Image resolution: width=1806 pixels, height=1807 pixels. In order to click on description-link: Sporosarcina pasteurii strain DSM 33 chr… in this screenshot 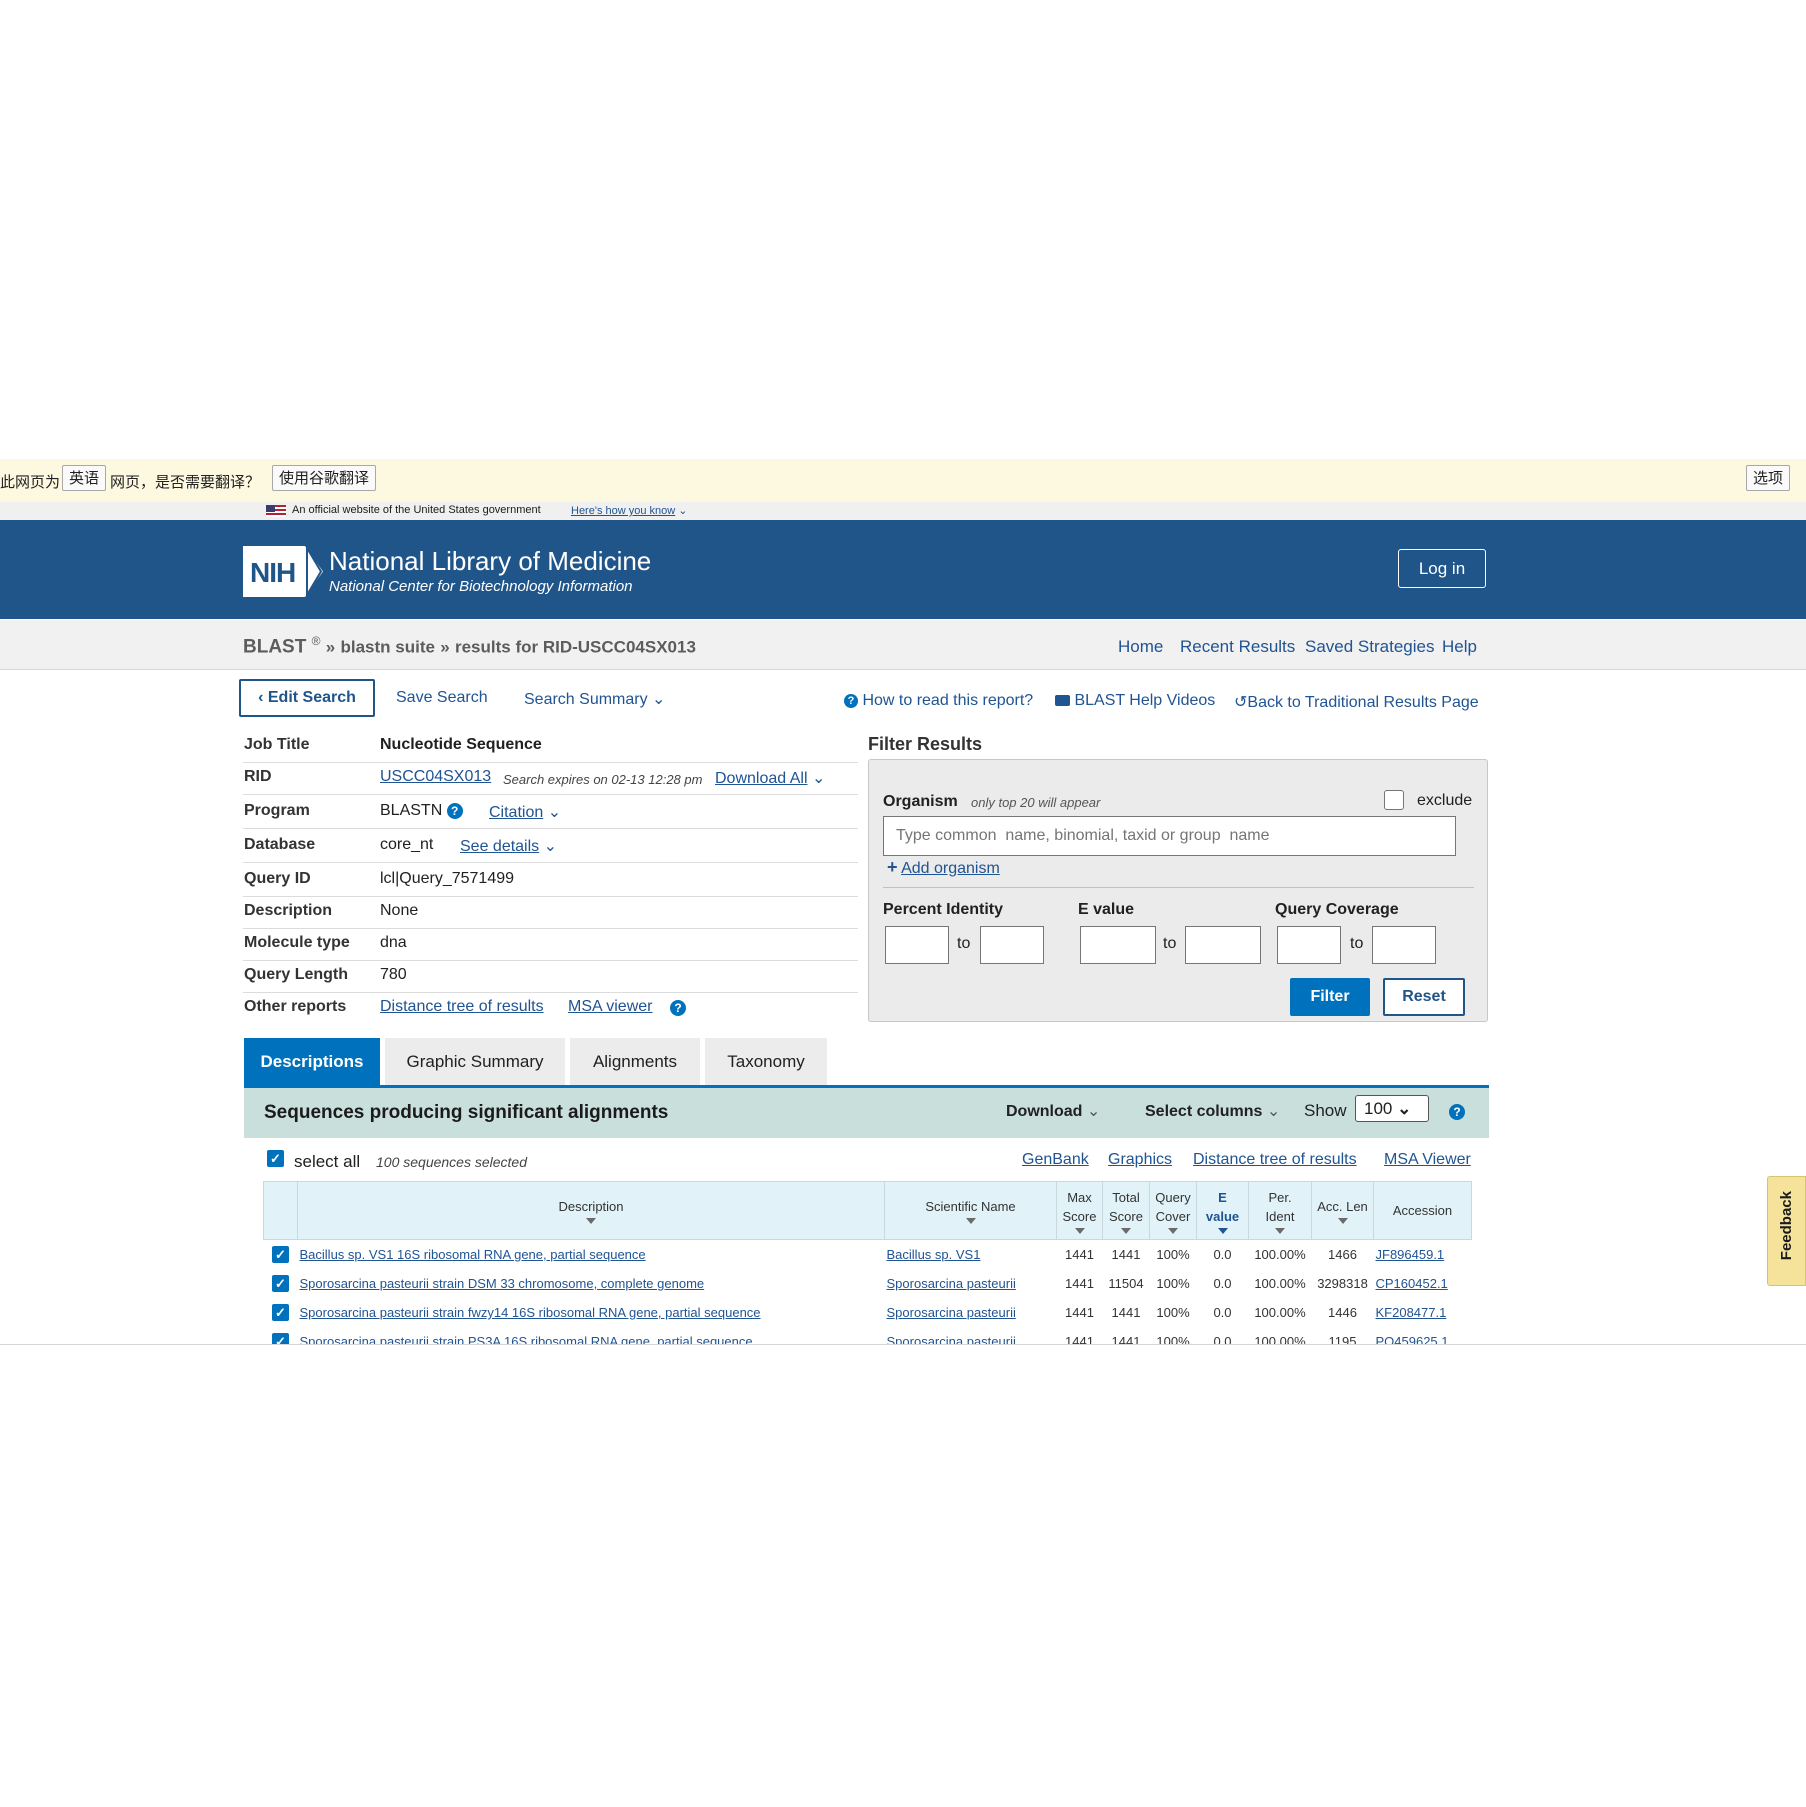, I will do `click(502, 1283)`.